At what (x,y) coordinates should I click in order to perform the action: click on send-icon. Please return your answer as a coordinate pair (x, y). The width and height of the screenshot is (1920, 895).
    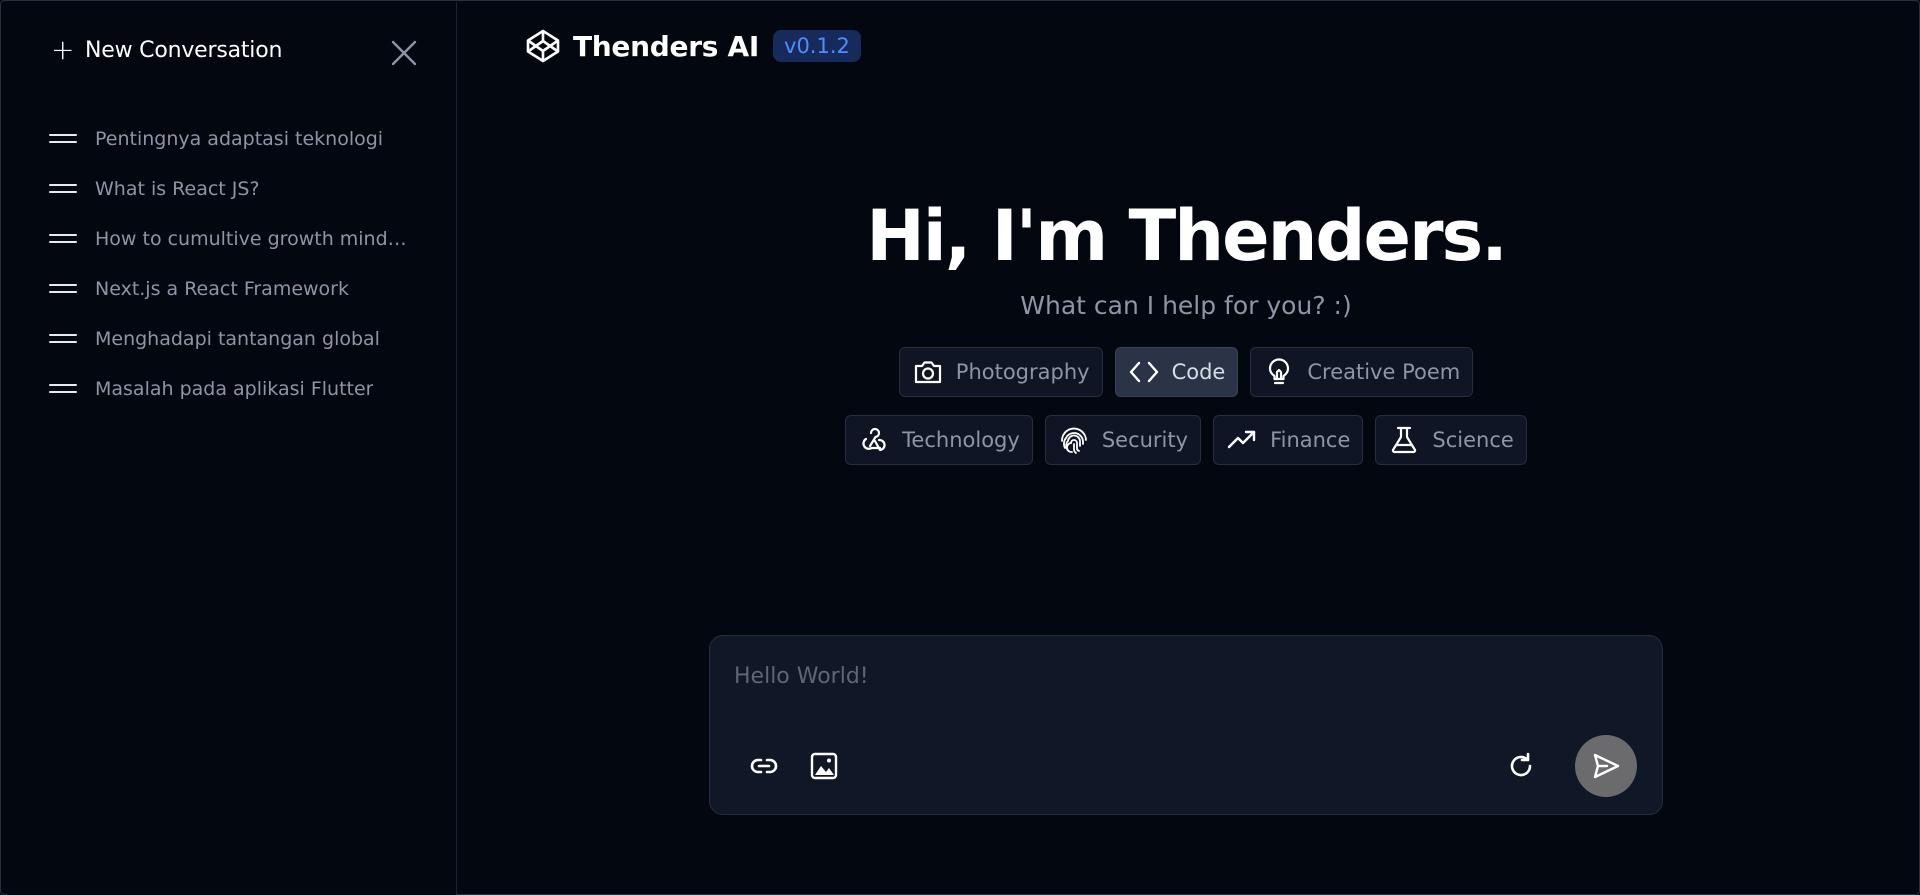
    Looking at the image, I should click on (1606, 766).